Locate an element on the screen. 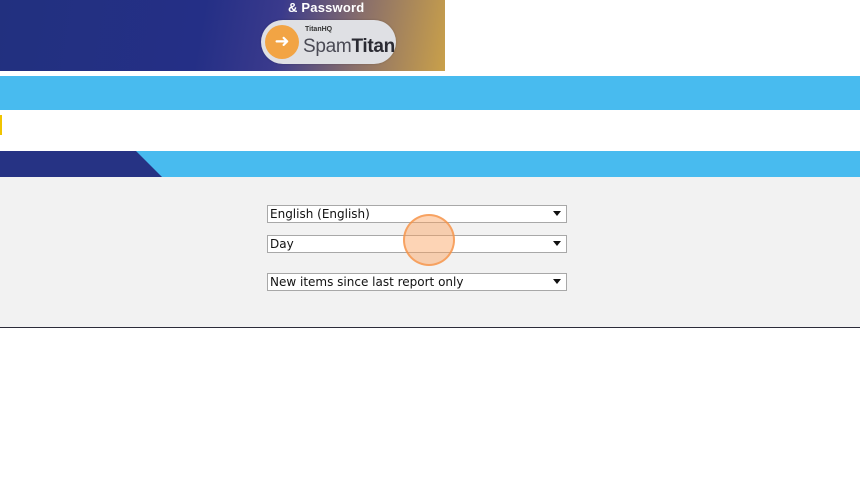  titanhq-label: TitanHQ is located at coordinates (319, 29).